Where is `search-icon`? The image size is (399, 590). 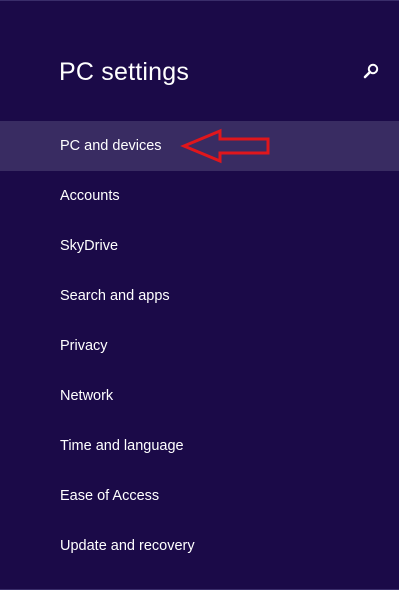
search-icon is located at coordinates (371, 71).